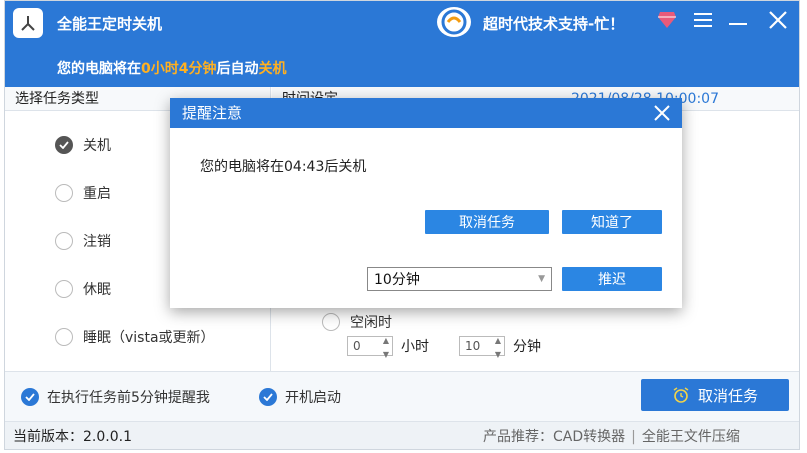  Describe the element at coordinates (97, 194) in the screenshot. I see `option-label: 重启` at that location.